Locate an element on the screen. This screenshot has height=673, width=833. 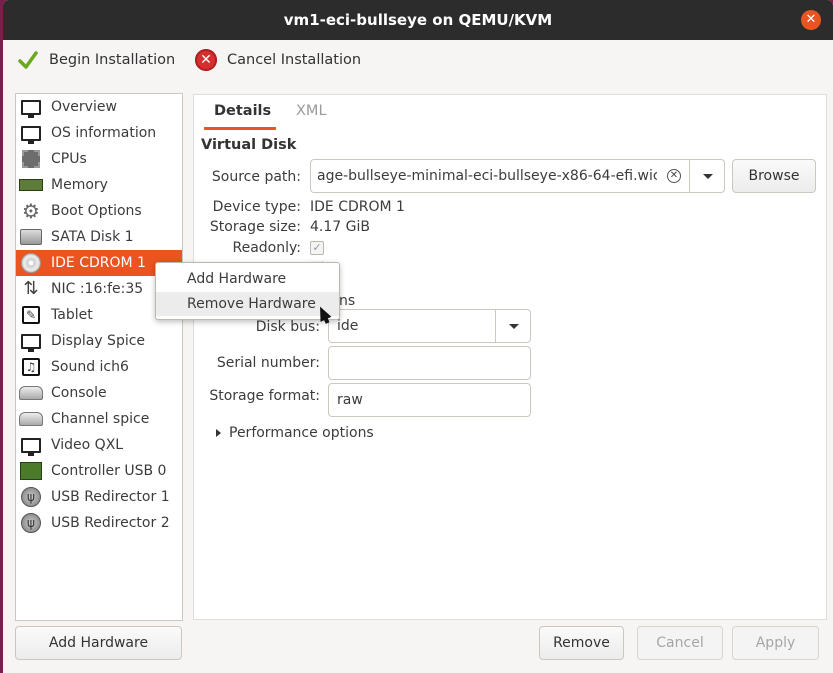
sidebar-item-display-spice: Display Spice is located at coordinates (99, 341).